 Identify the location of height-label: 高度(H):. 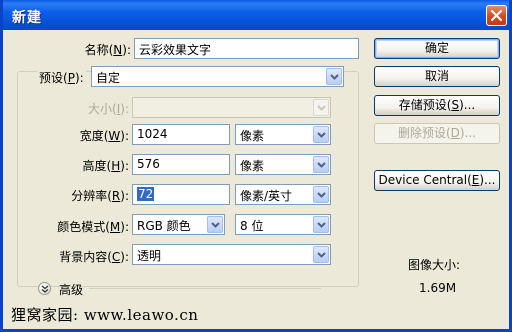
(105, 166).